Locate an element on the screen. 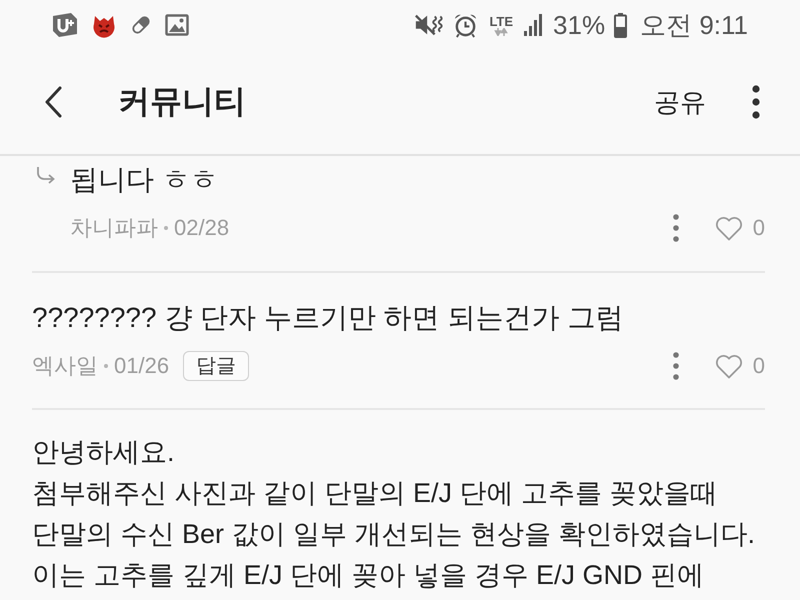 This screenshot has width=800, height=600. comment-date: 02/28 is located at coordinates (202, 228).